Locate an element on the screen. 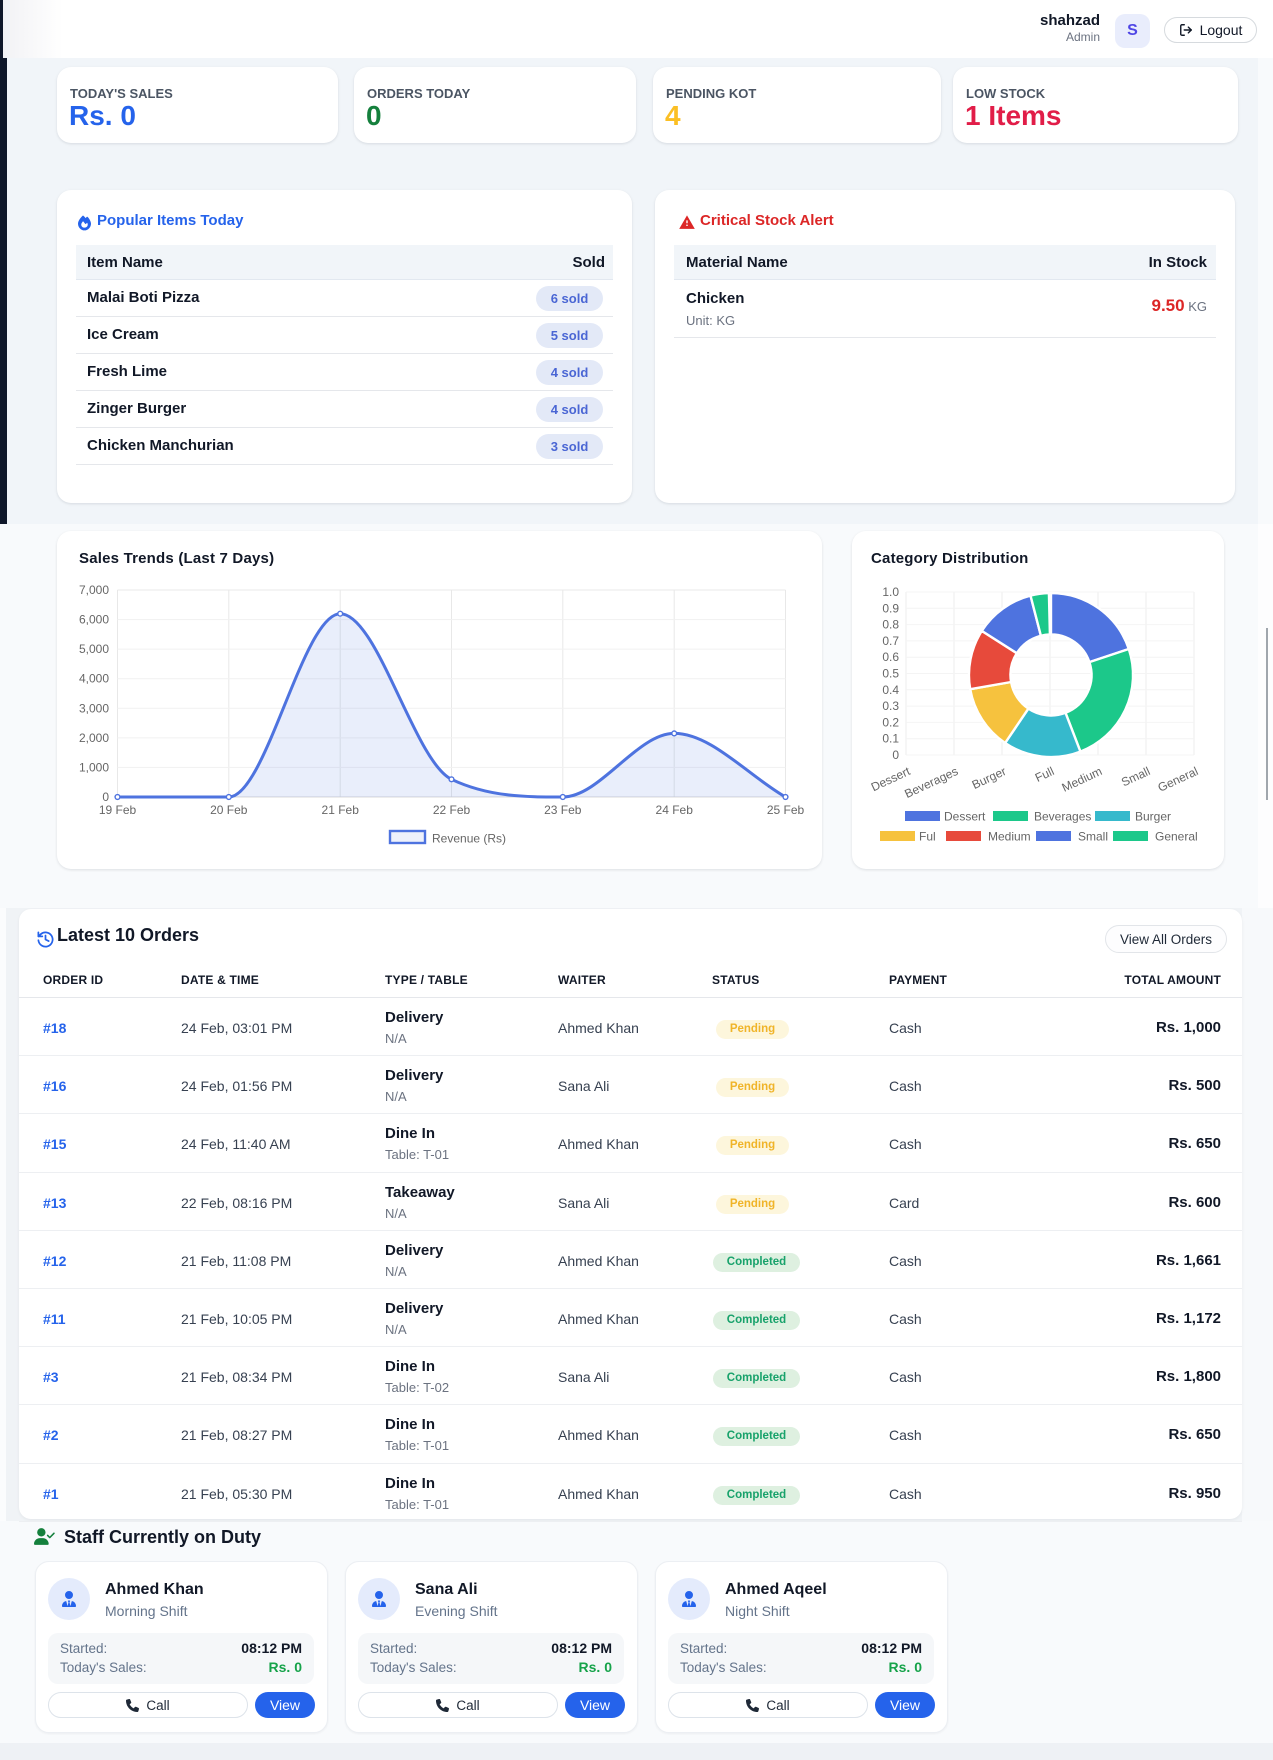 The width and height of the screenshot is (1273, 1760). svg-text: 23 Feb is located at coordinates (563, 810).